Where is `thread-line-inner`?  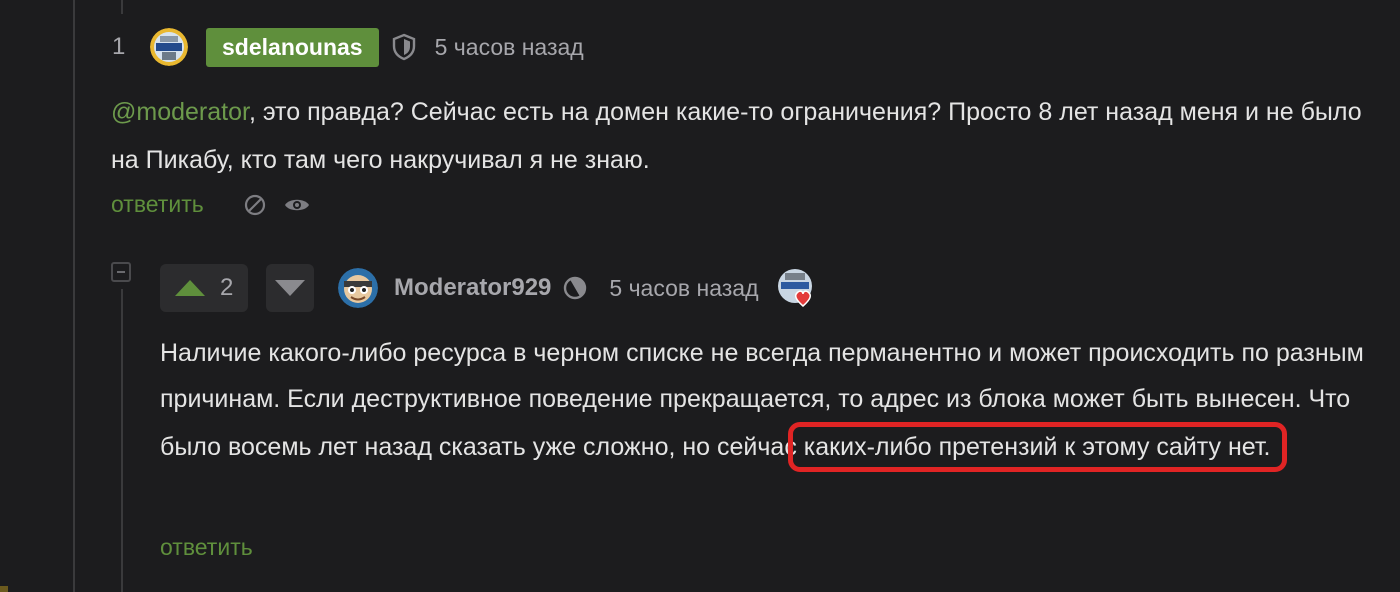 thread-line-inner is located at coordinates (122, 440).